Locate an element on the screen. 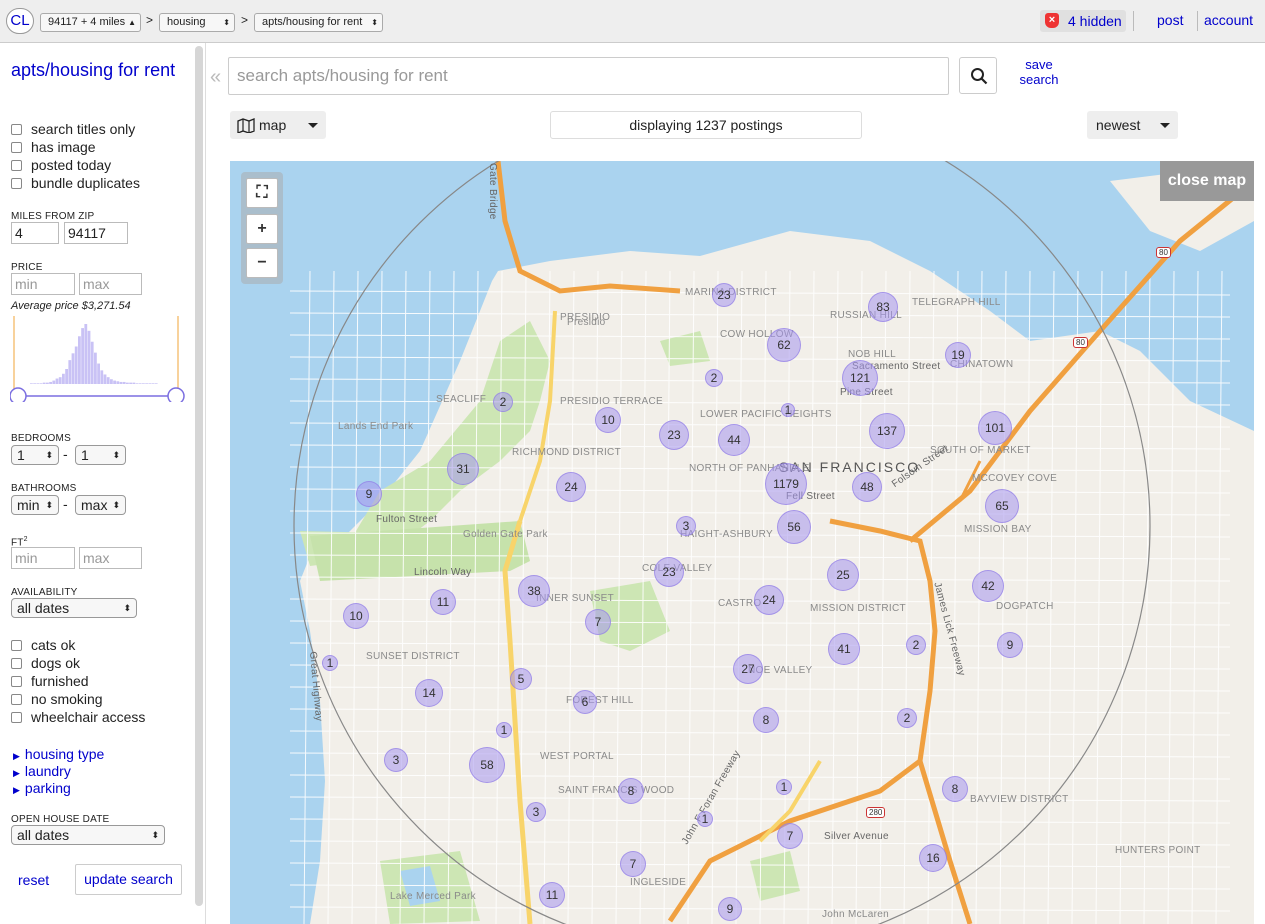  zip-input: 94117 is located at coordinates (96, 233).